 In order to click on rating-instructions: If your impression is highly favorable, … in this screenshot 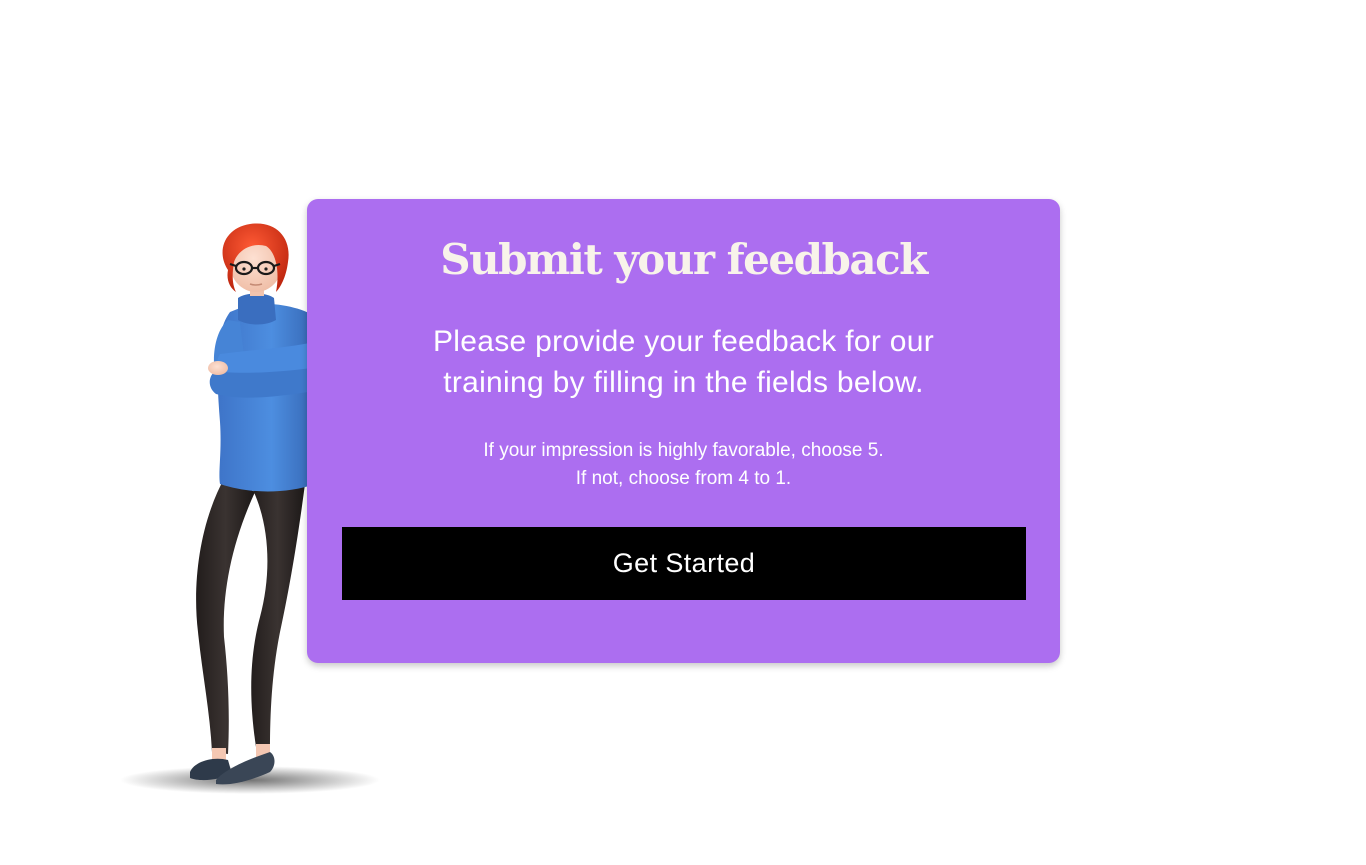, I will do `click(683, 465)`.